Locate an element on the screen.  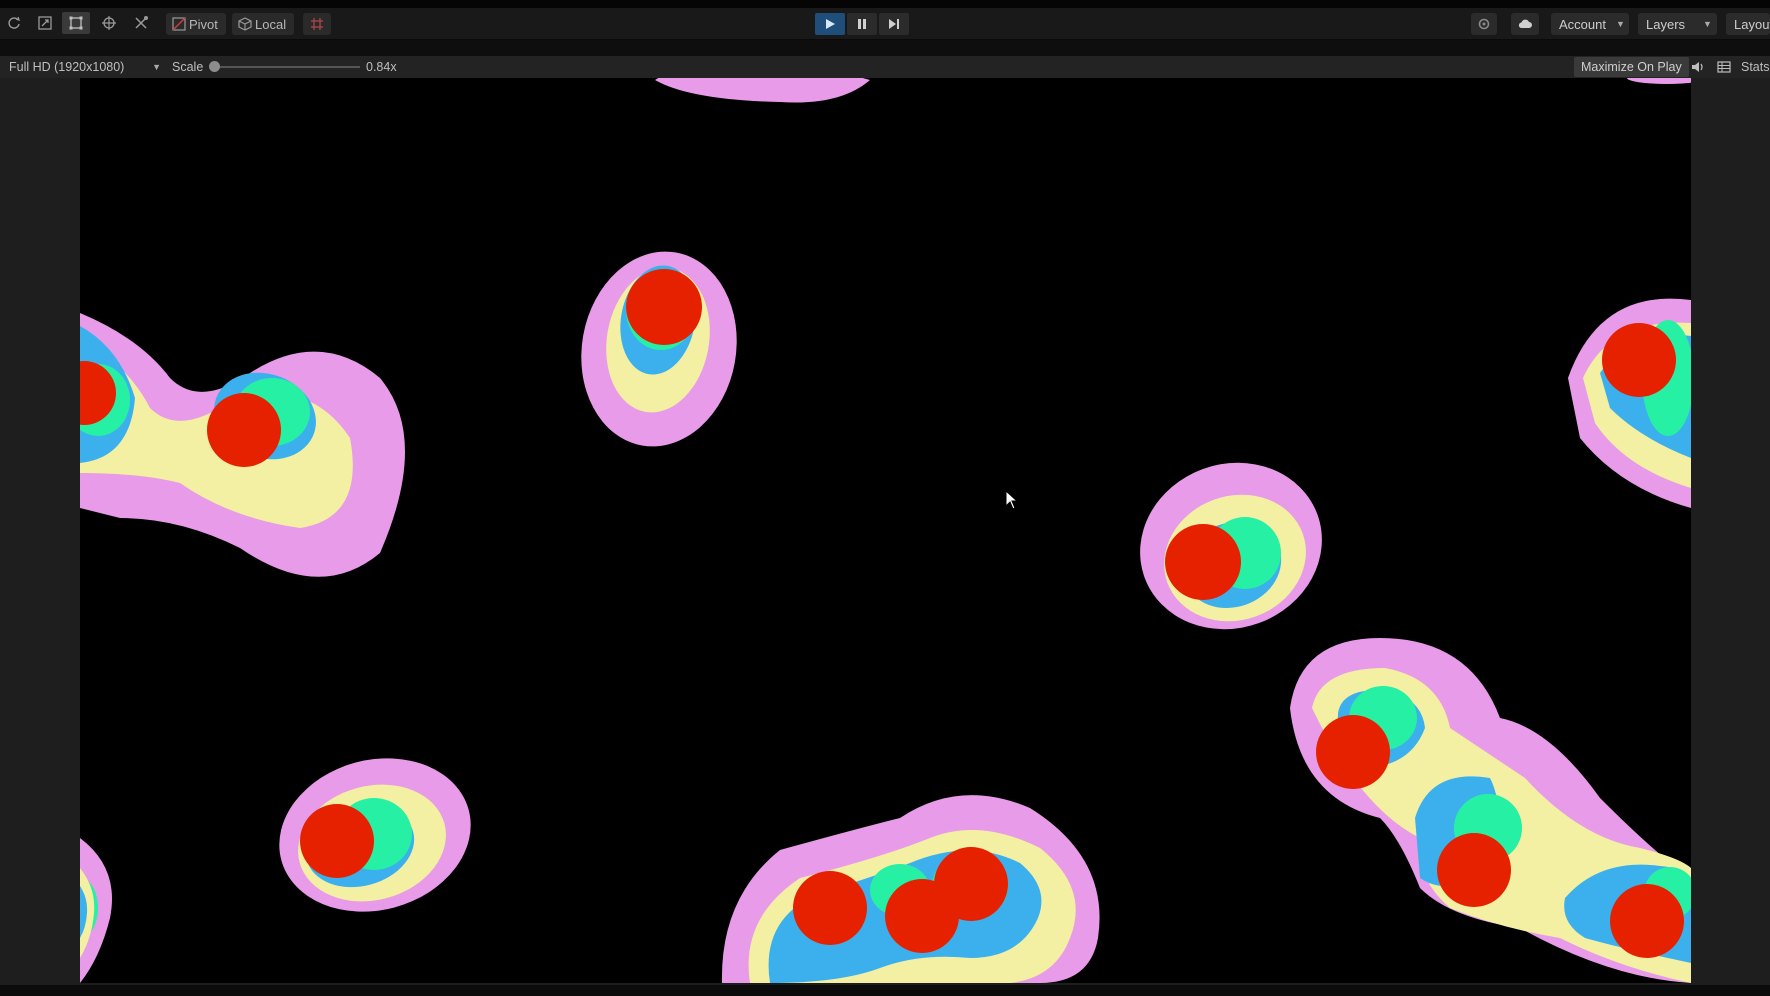
local-toggle: Local is located at coordinates (263, 24).